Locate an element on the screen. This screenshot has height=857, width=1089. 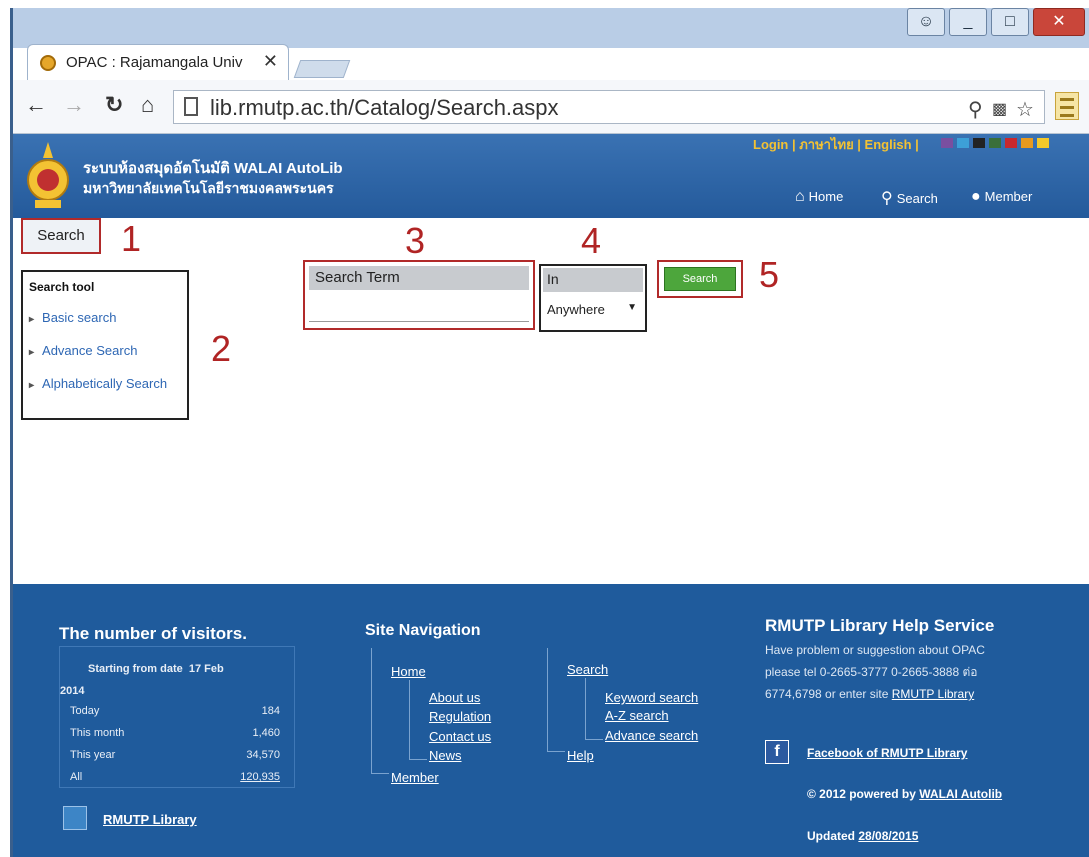
window-controls: ☺ _ □ ✕ is located at coordinates (996, 24).